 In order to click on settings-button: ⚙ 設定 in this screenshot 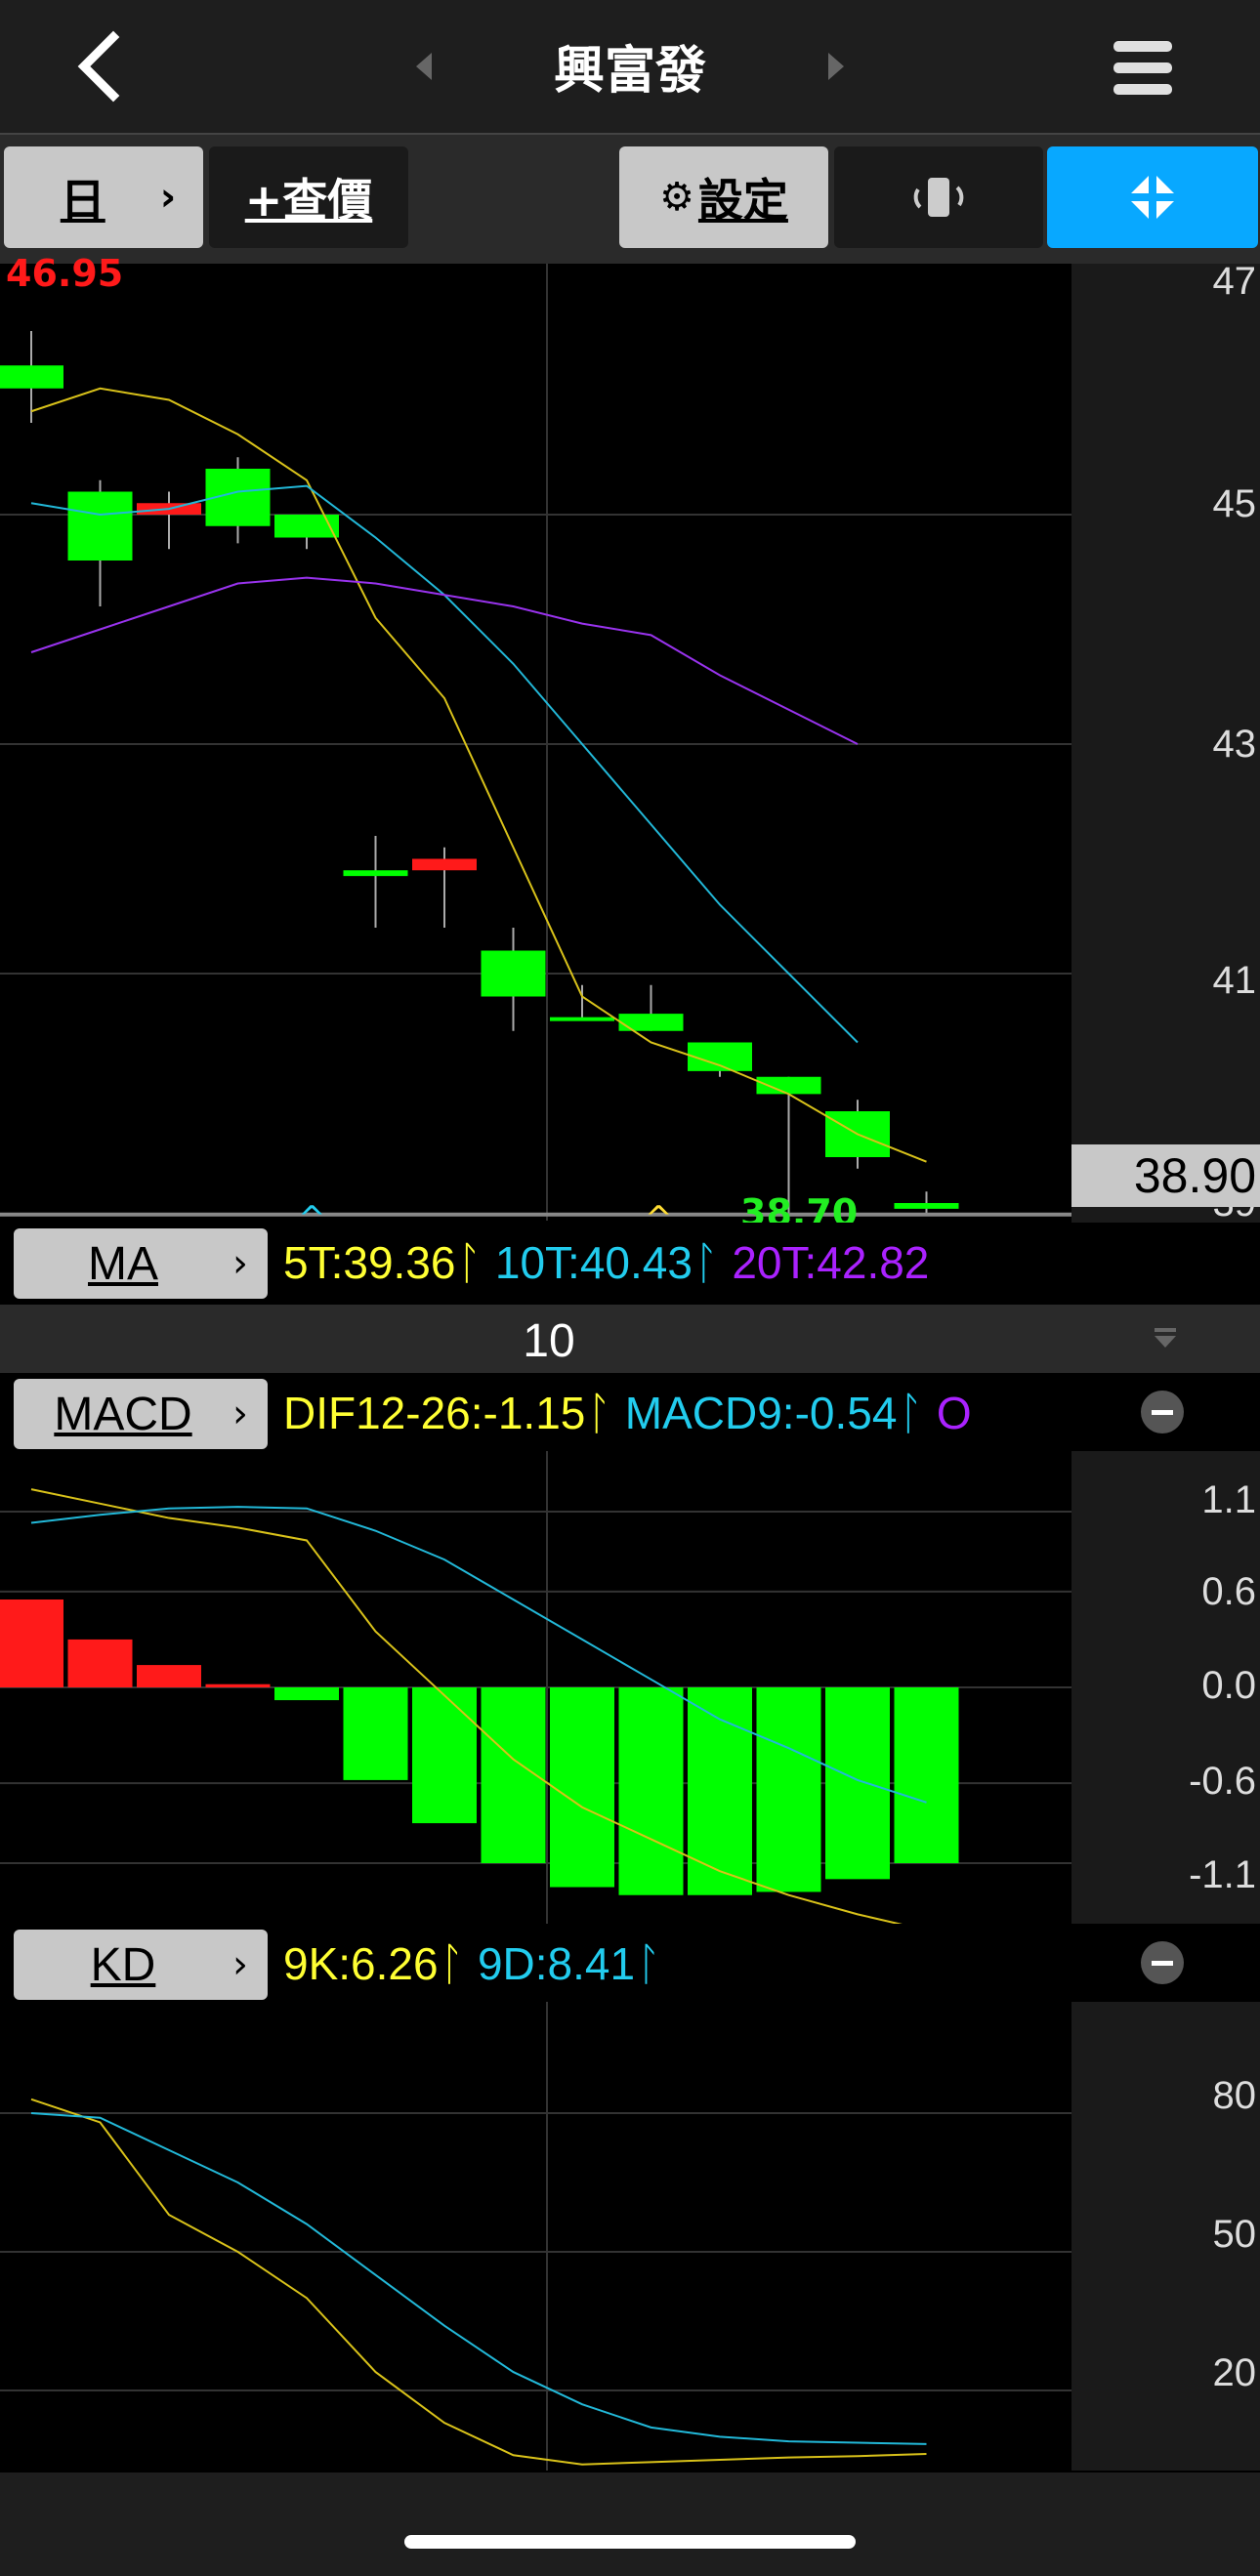, I will do `click(723, 197)`.